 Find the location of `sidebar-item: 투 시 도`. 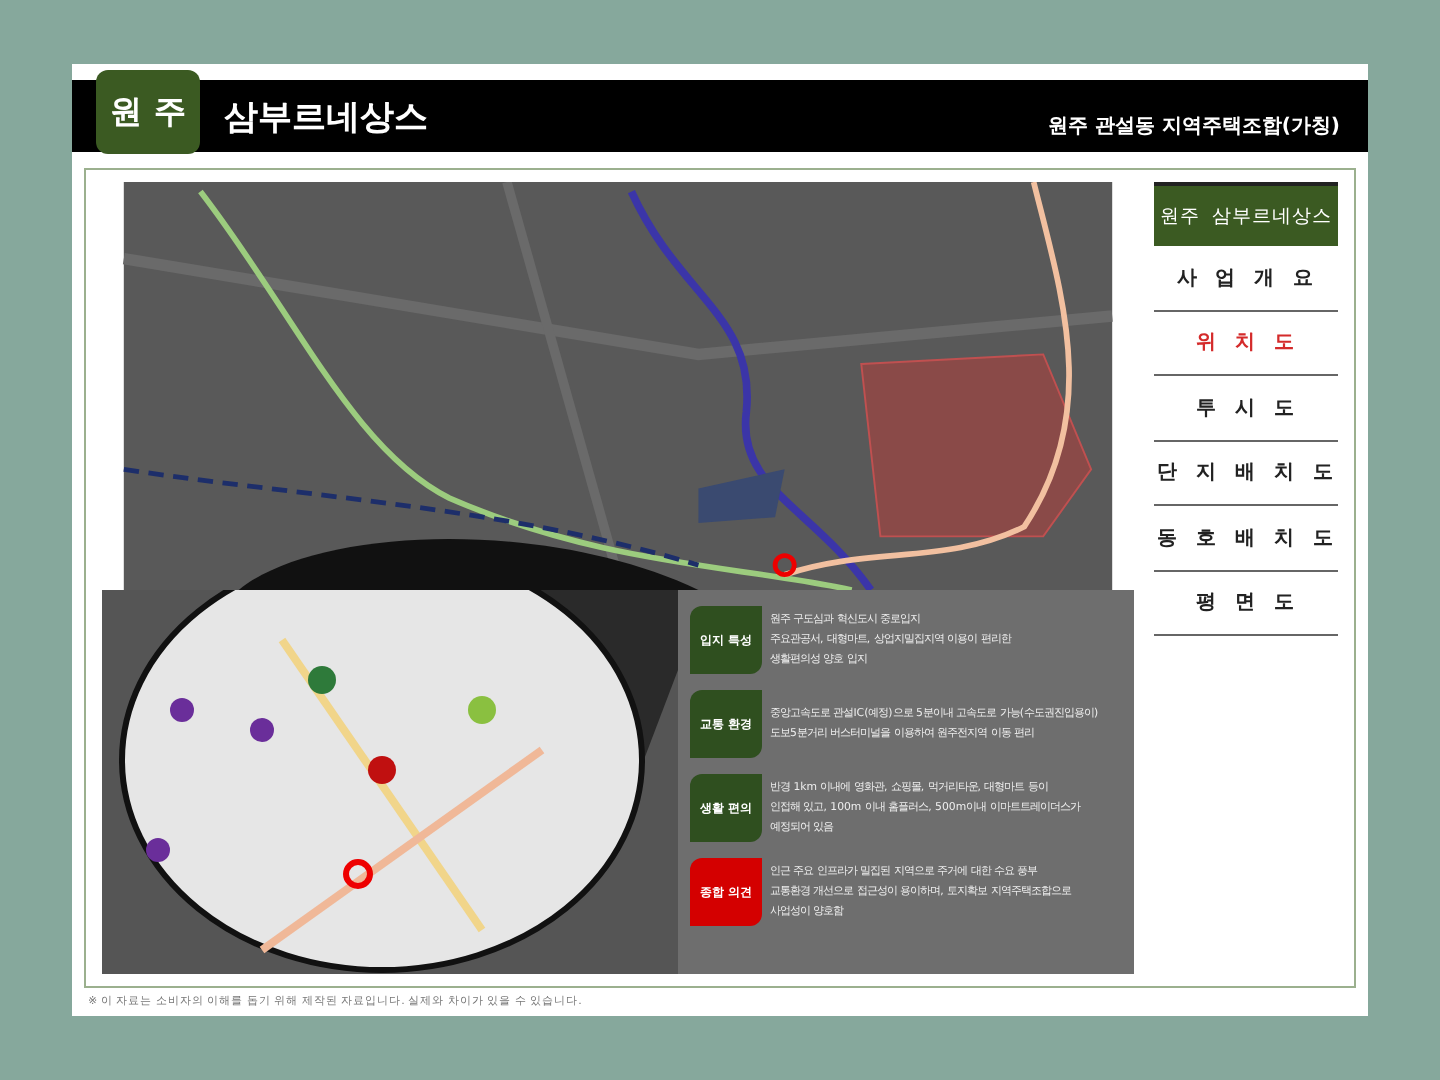

sidebar-item: 투 시 도 is located at coordinates (1246, 408).